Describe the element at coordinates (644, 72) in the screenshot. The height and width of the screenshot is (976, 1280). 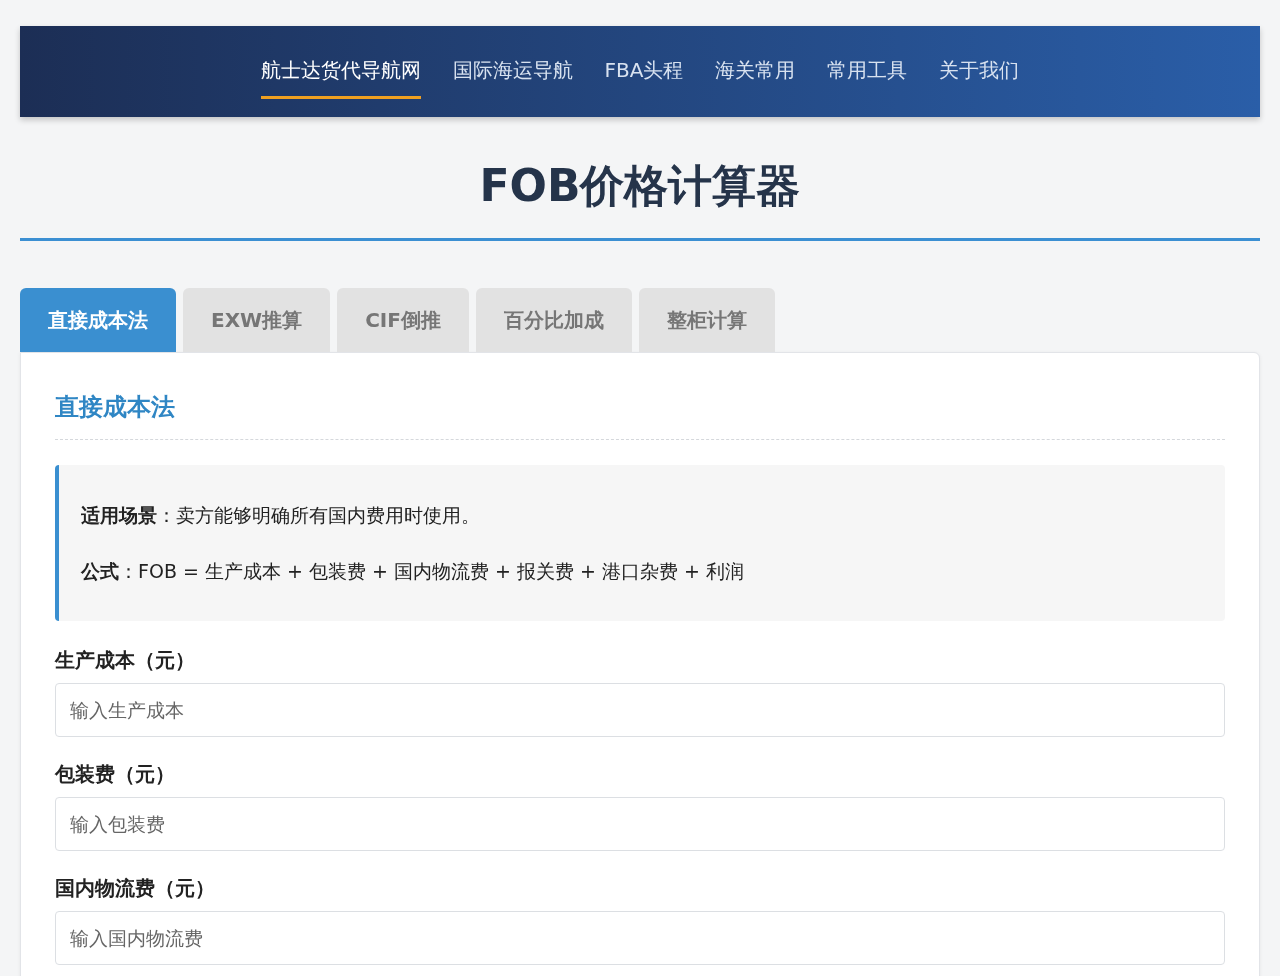
I see `nav-link: FBA头程` at that location.